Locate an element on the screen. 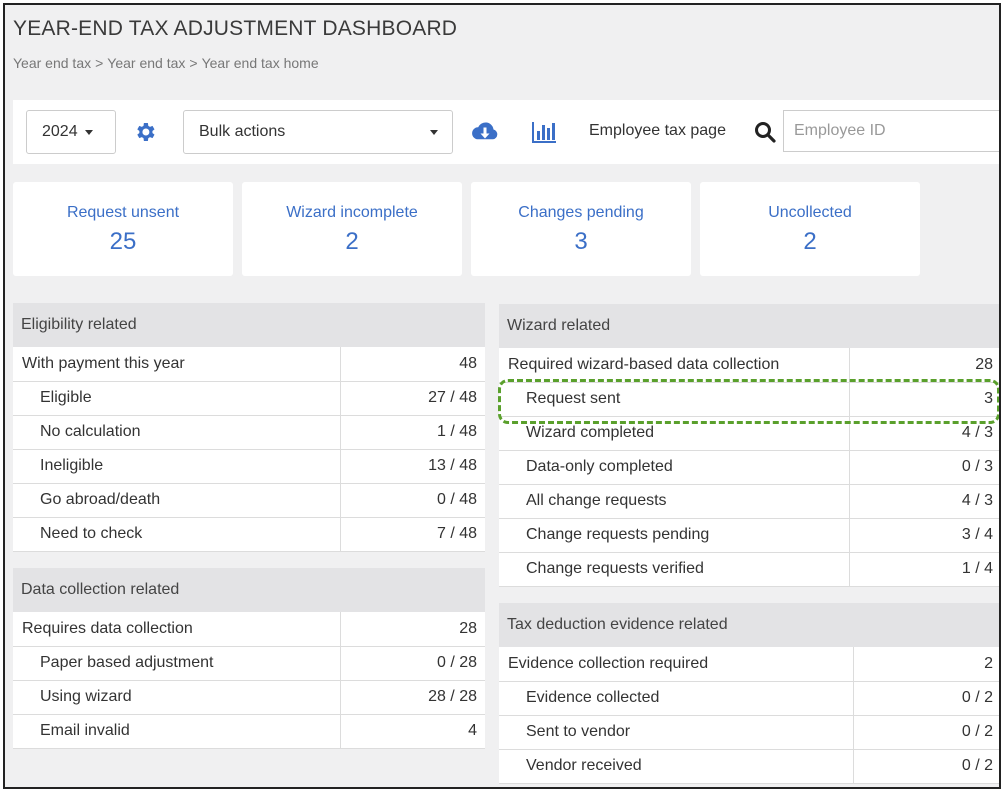  row-value: 27 / 48 is located at coordinates (412, 398).